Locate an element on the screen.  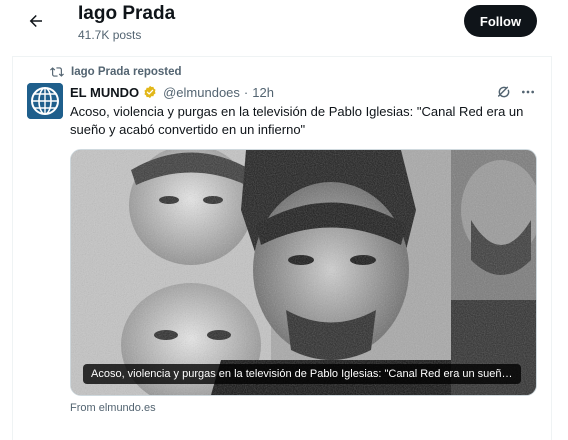
repost-icon is located at coordinates (57, 72).